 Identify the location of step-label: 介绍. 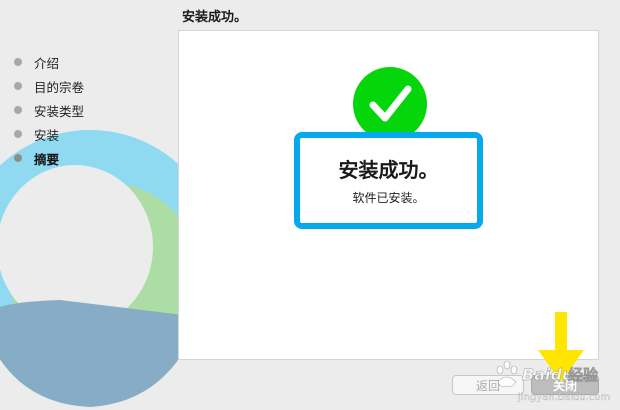
(47, 63).